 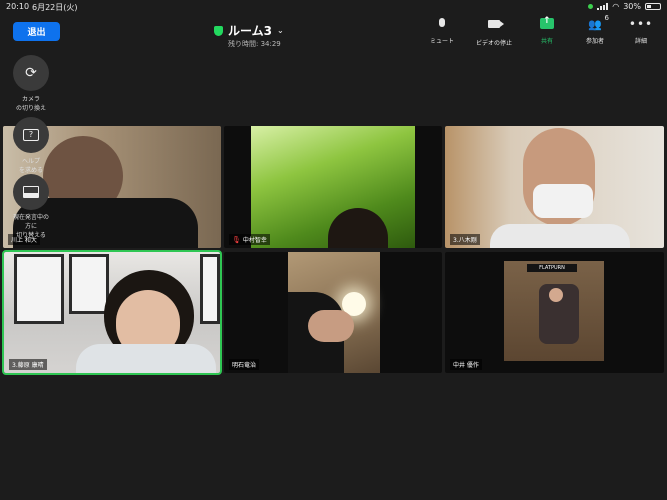 I want to click on participant-name: 中井 優作, so click(x=466, y=364).